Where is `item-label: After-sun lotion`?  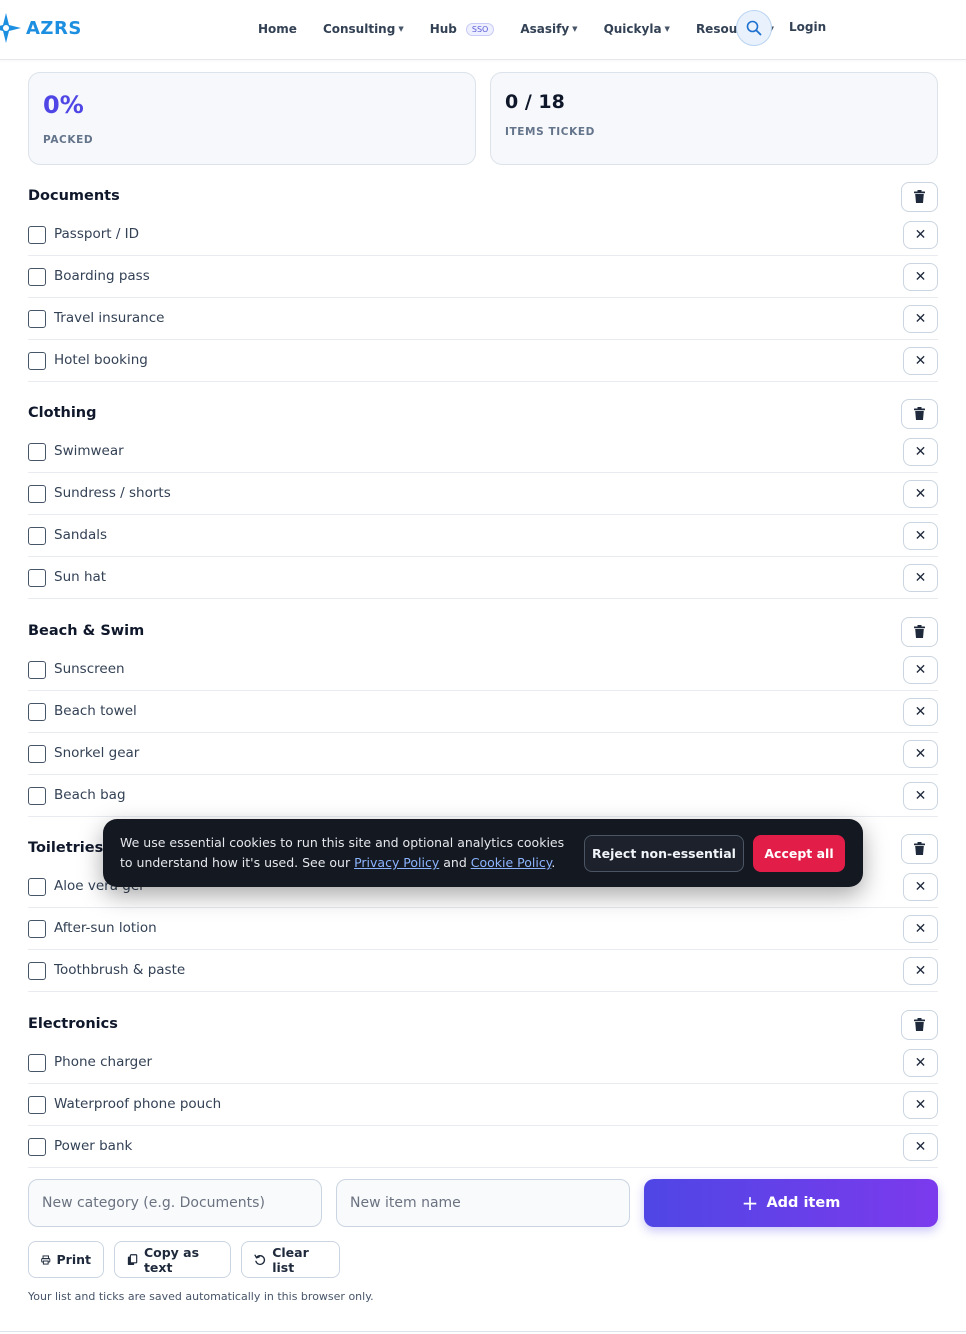
item-label: After-sun lotion is located at coordinates (105, 927).